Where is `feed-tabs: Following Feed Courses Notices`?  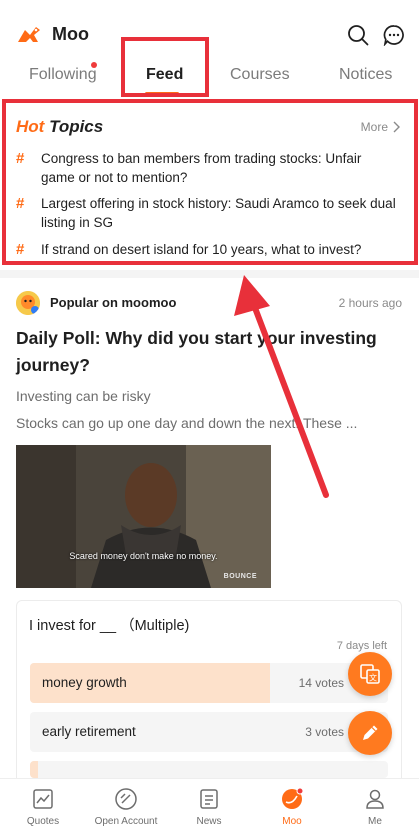 feed-tabs: Following Feed Courses Notices is located at coordinates (209, 76).